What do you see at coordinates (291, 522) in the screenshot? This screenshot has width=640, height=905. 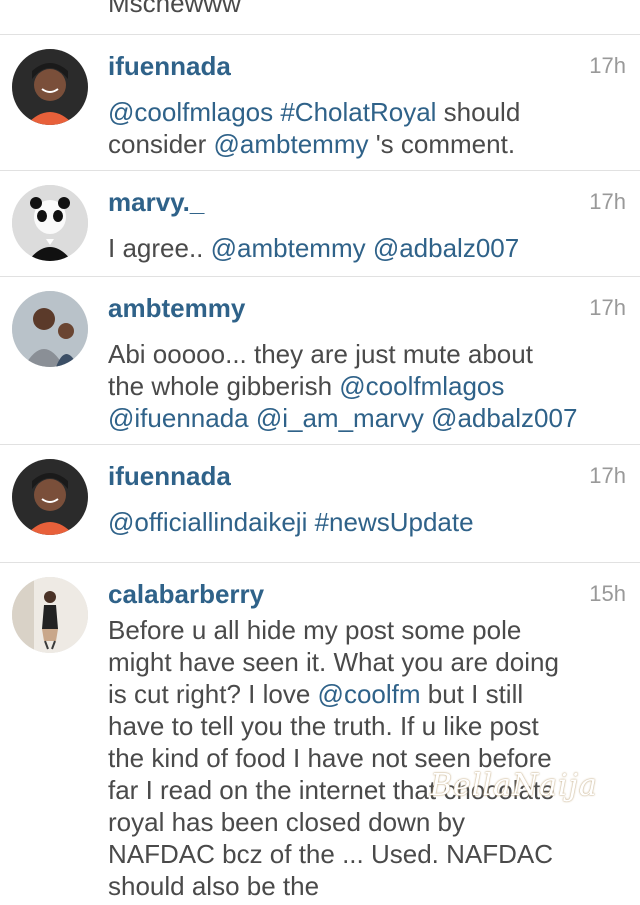 I see `mention-link: @officiallindaikeji #newsUpdate` at bounding box center [291, 522].